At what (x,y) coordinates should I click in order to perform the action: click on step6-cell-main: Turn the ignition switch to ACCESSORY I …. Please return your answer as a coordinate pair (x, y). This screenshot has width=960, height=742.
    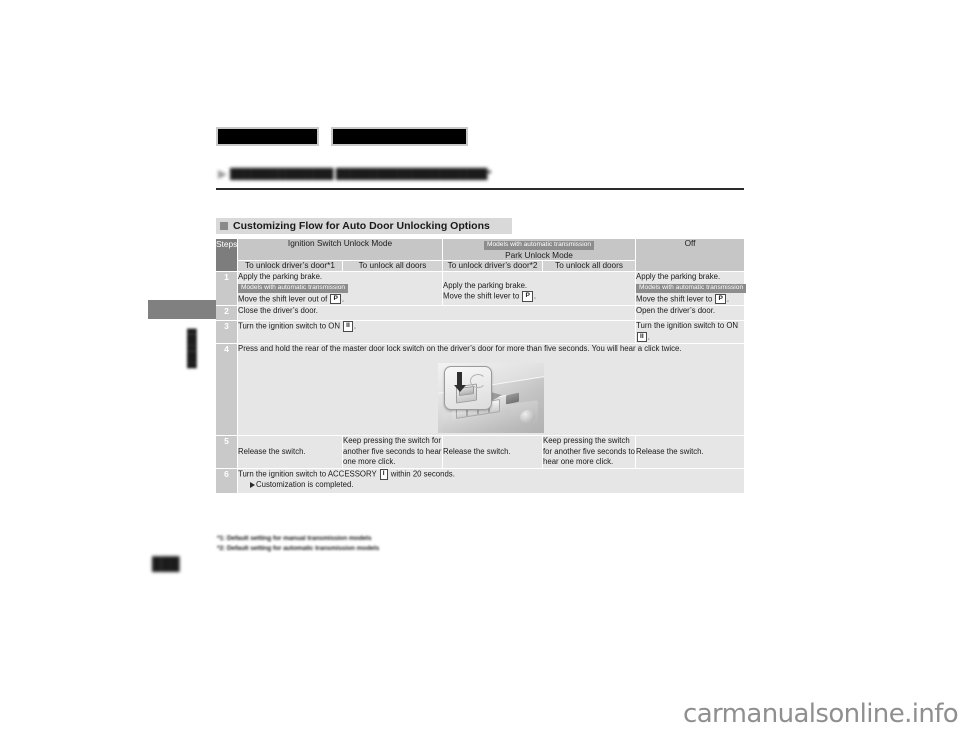
    Looking at the image, I should click on (491, 481).